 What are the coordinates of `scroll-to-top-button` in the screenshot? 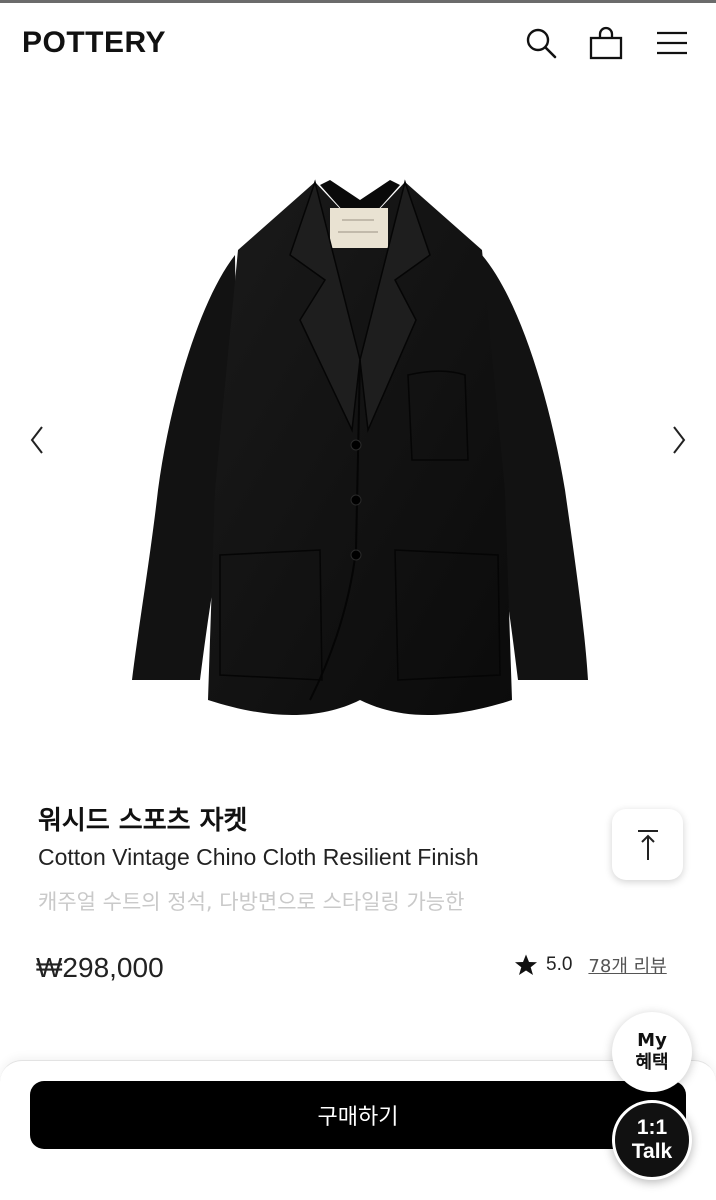 It's located at (647, 844).